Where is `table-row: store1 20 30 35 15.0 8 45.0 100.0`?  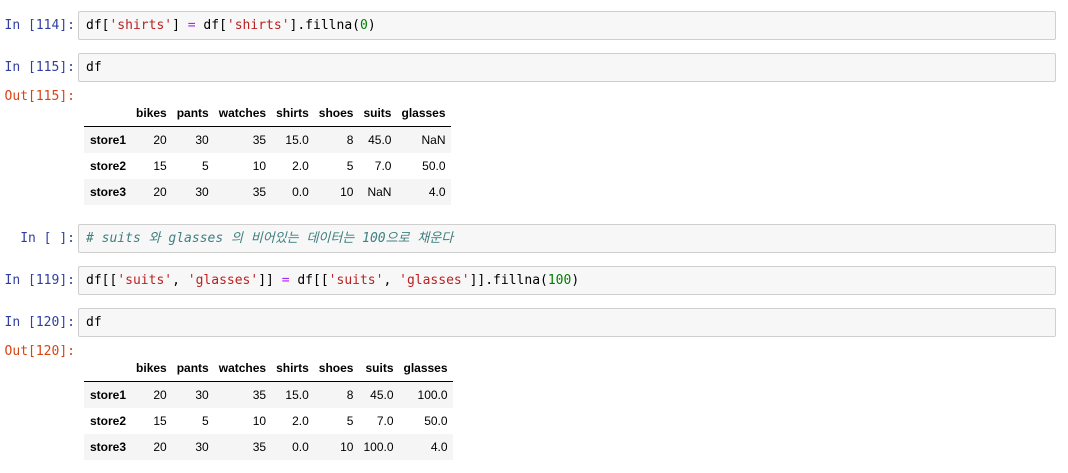 table-row: store1 20 30 35 15.0 8 45.0 100.0 is located at coordinates (268, 394).